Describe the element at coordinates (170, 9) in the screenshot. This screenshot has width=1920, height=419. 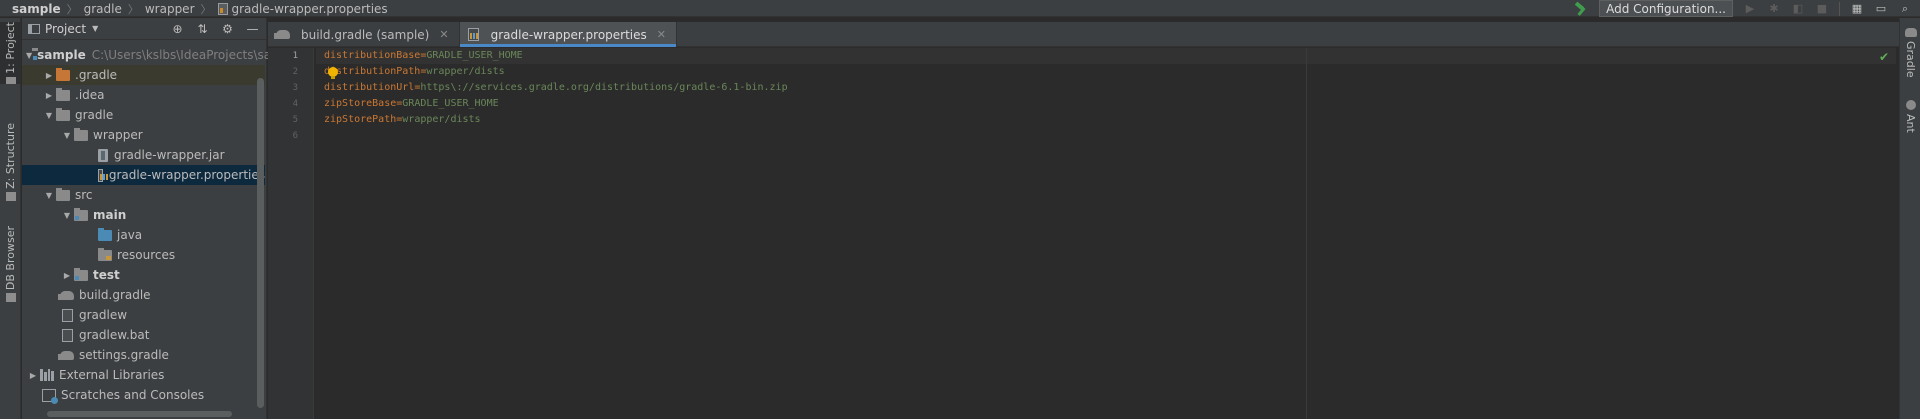
I see `breadcrumb-item-wrapper: wrapper` at that location.